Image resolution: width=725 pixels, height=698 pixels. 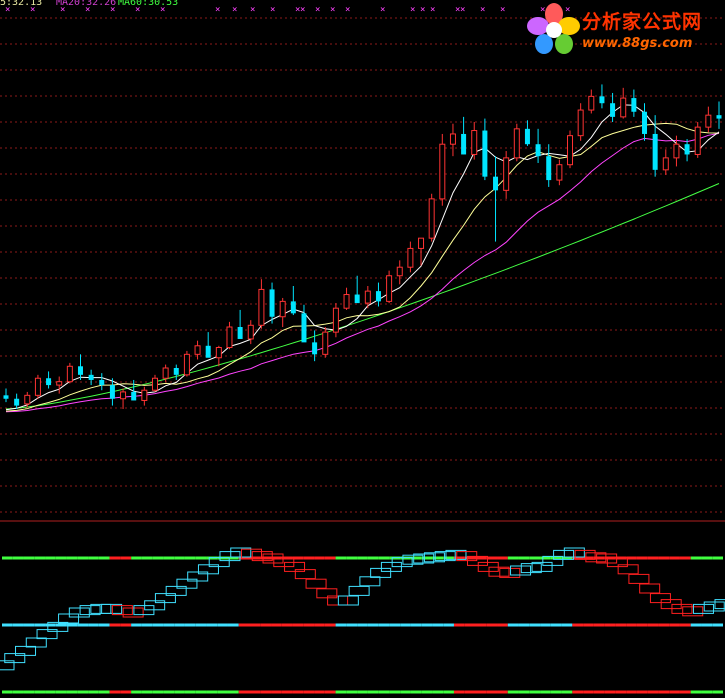 I want to click on flower-icon, so click(x=553, y=28).